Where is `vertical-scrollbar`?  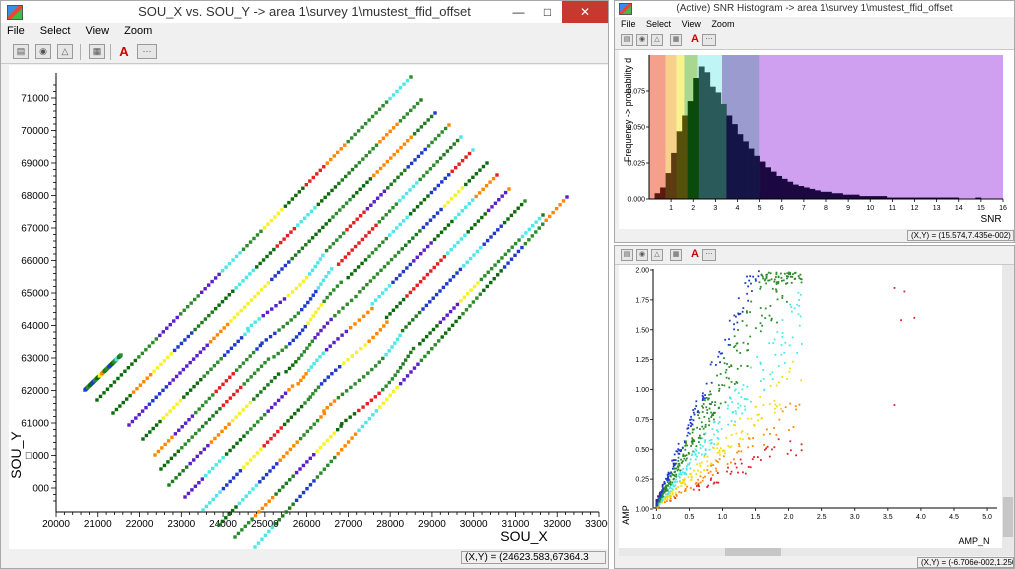 vertical-scrollbar is located at coordinates (1008, 410).